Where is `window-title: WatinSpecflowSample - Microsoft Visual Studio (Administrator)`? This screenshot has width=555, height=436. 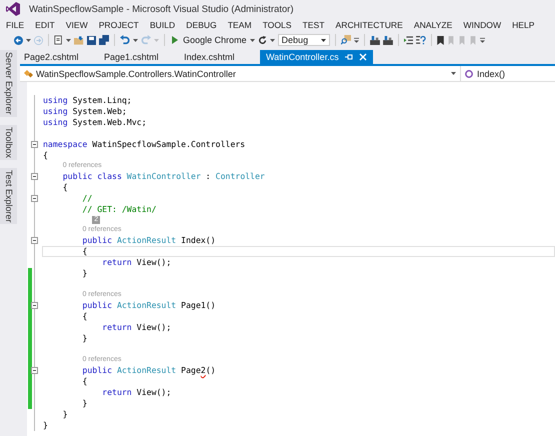
window-title: WatinSpecflowSample - Microsoft Visual Studio (Administrator) is located at coordinates (161, 9).